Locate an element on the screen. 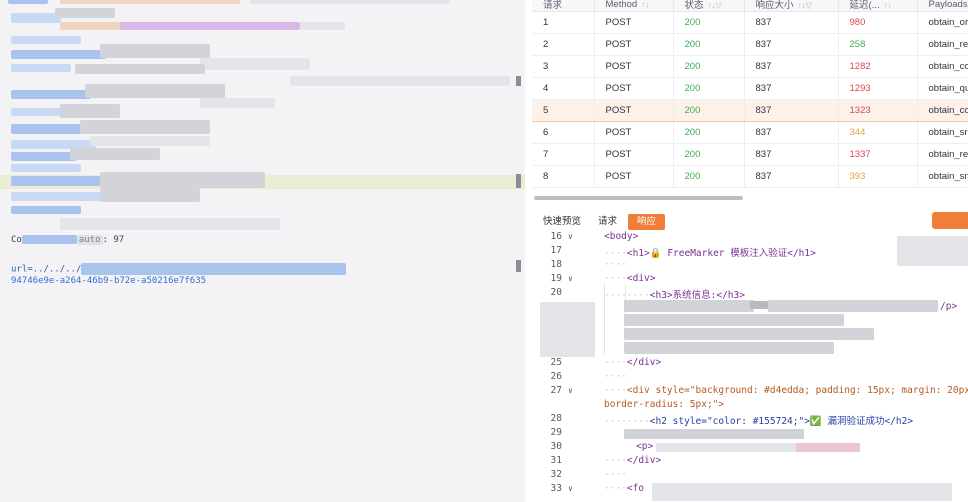 This screenshot has height=502, width=968. uuid-text: 94746e9e-a264-46b9-b72e-a50216e7f635 is located at coordinates (109, 281).